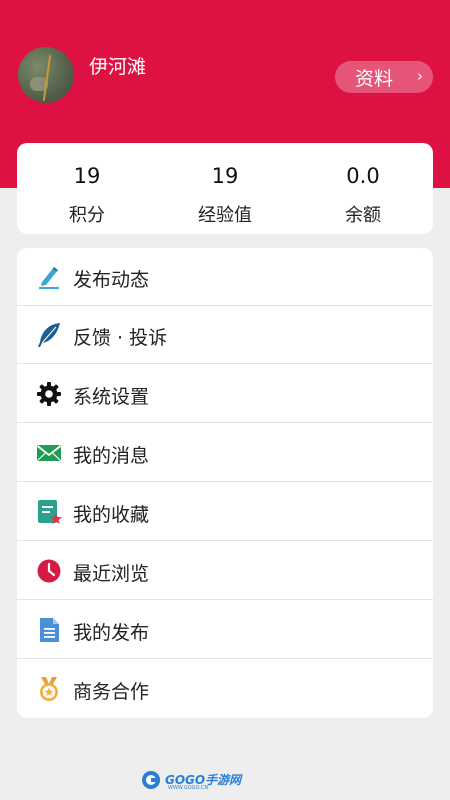 This screenshot has height=800, width=450. What do you see at coordinates (120, 338) in the screenshot?
I see `menu-item-label: 反馈 · 投诉` at bounding box center [120, 338].